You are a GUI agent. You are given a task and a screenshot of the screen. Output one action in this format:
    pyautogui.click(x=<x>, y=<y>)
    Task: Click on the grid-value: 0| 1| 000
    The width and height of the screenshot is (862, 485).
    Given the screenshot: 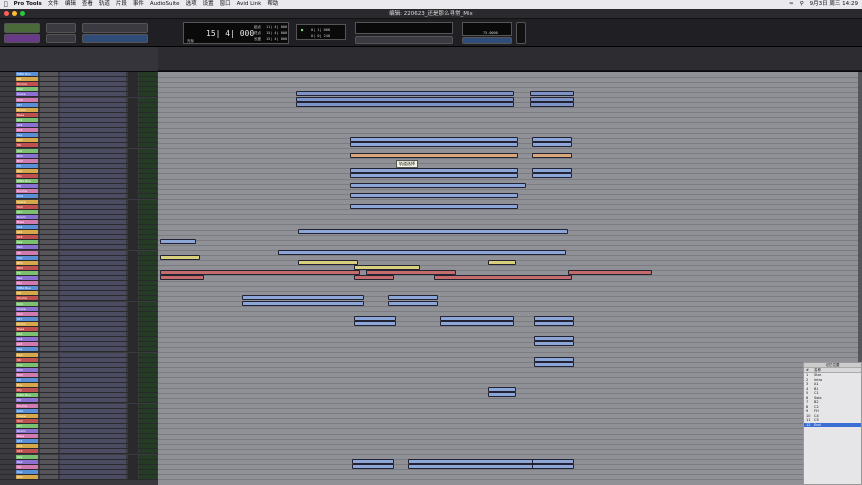 What is the action you would take?
    pyautogui.click(x=320, y=30)
    